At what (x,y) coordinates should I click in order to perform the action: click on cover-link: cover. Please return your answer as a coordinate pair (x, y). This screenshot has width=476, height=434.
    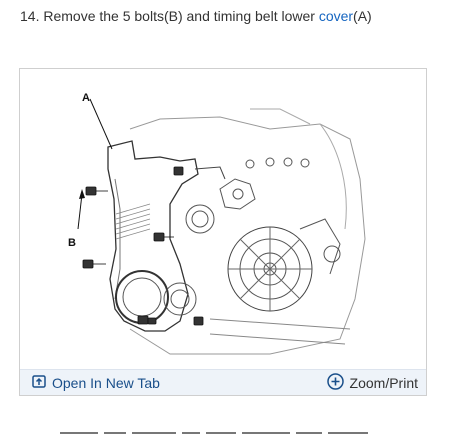
    Looking at the image, I should click on (336, 16).